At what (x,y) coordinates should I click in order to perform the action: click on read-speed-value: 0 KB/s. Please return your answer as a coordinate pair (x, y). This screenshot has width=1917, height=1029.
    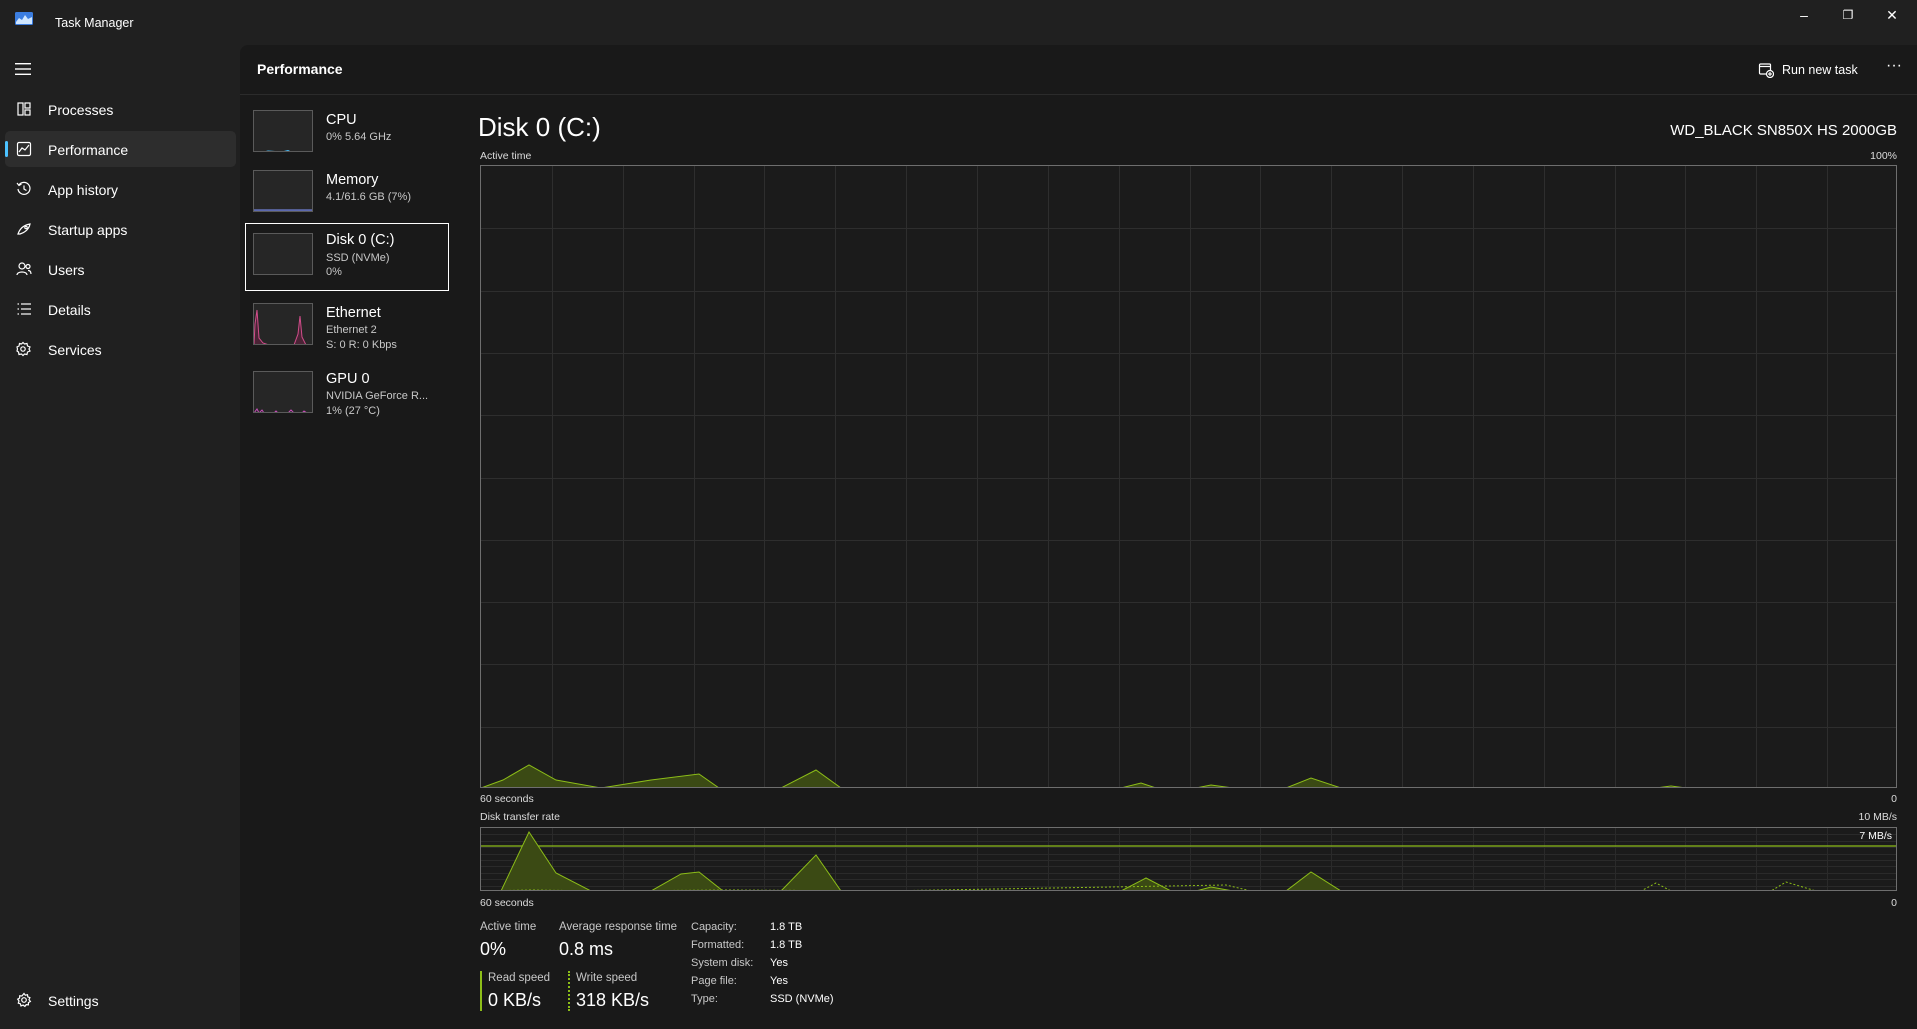
    Looking at the image, I should click on (515, 1000).